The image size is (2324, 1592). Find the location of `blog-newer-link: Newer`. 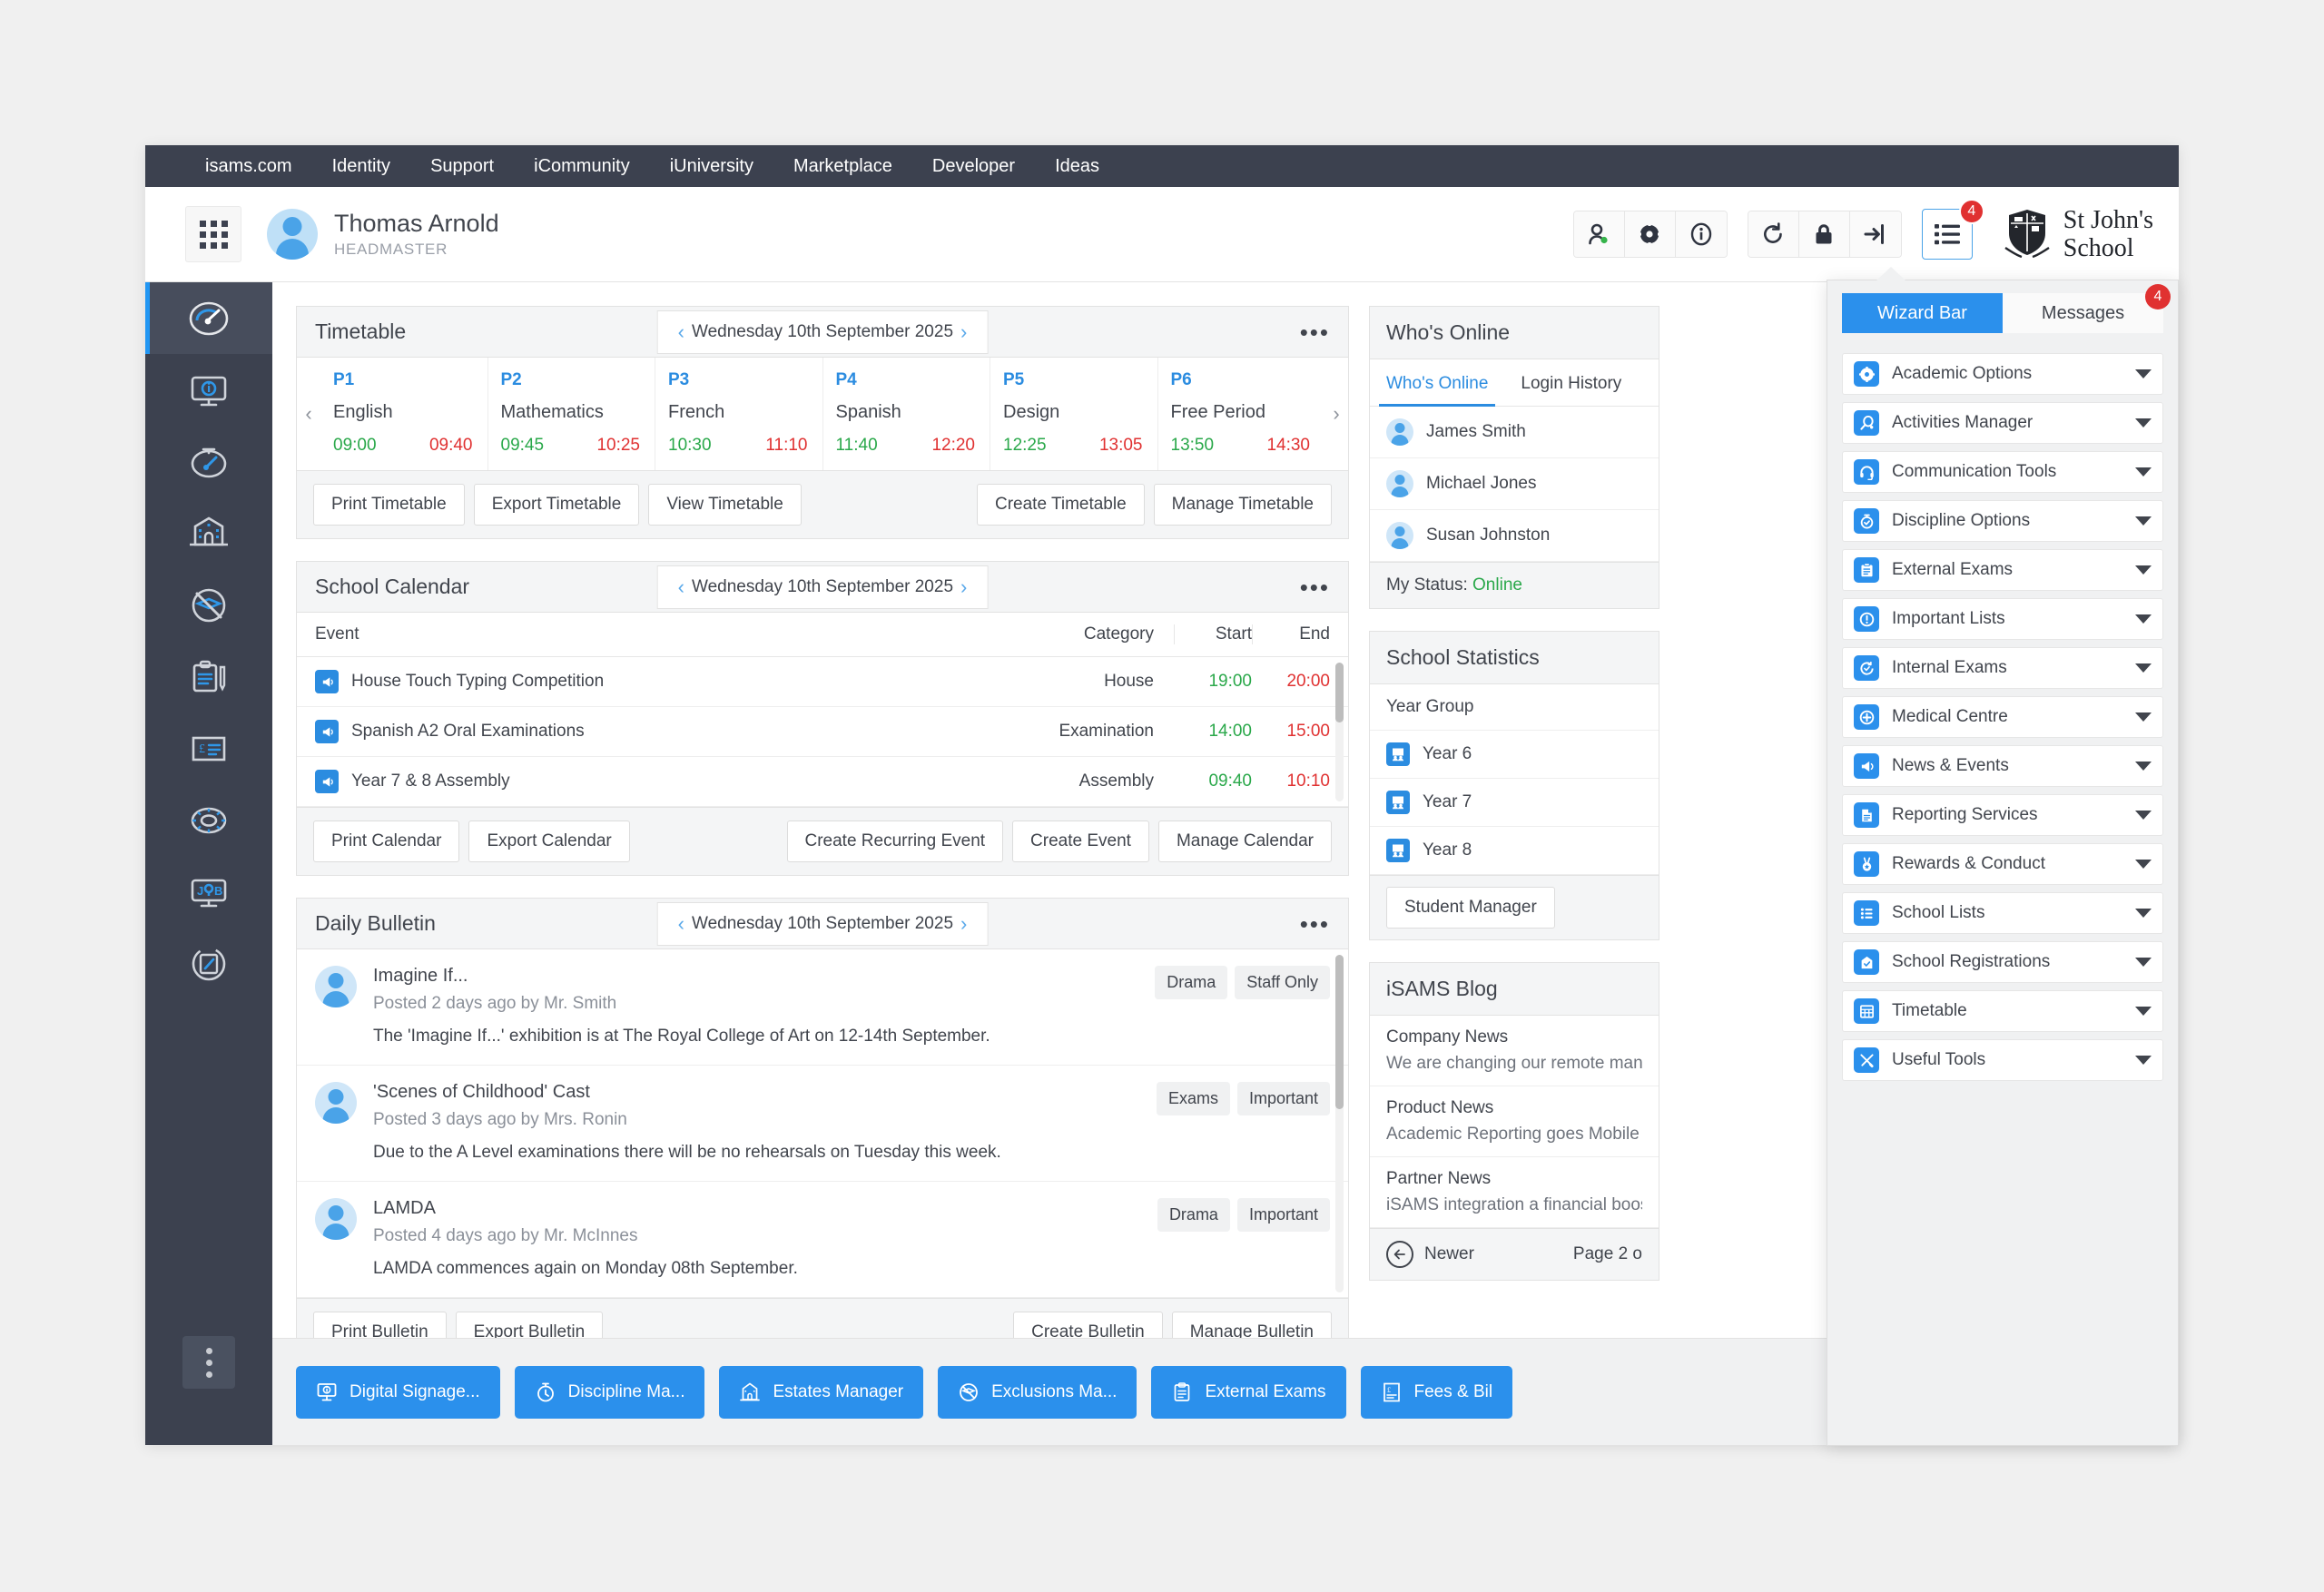

blog-newer-link: Newer is located at coordinates (1449, 1254).